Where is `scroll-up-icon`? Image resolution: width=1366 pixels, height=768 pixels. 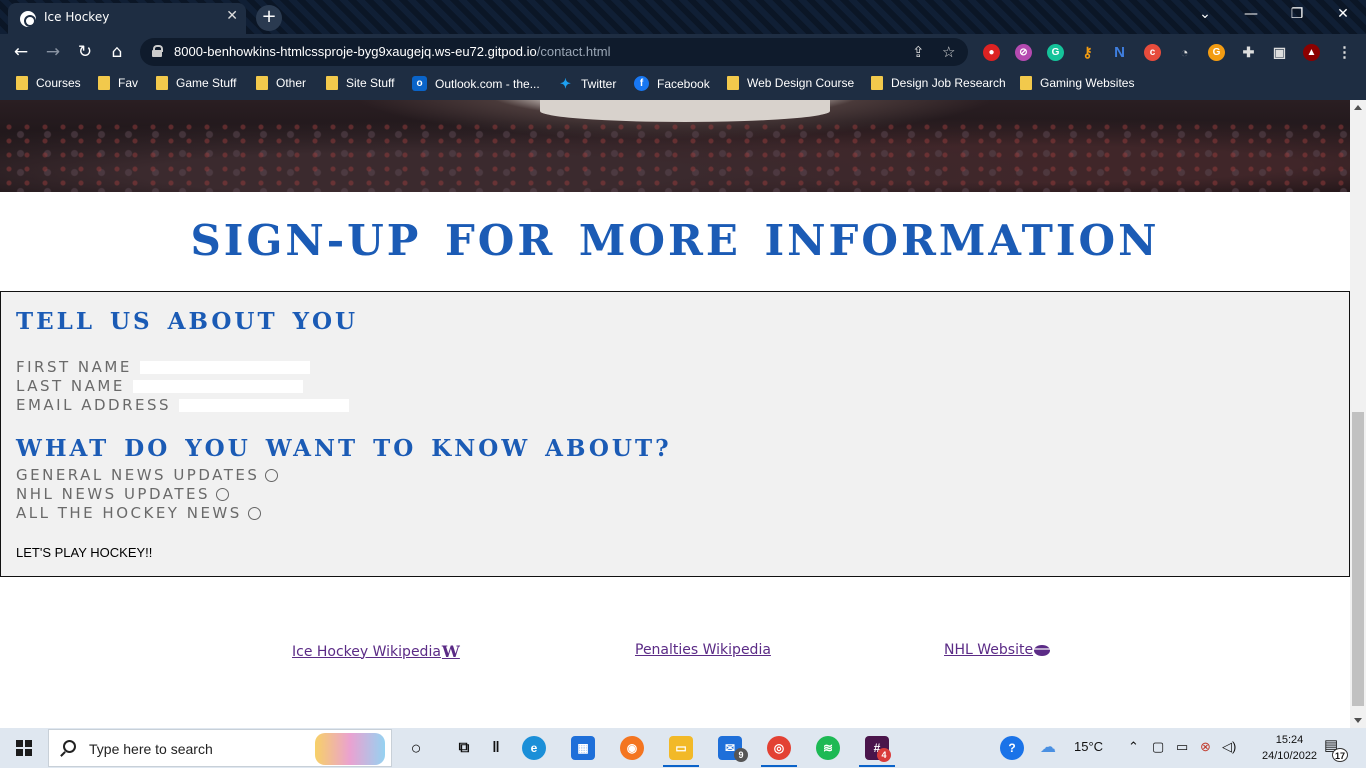
scroll-up-icon is located at coordinates (1358, 107).